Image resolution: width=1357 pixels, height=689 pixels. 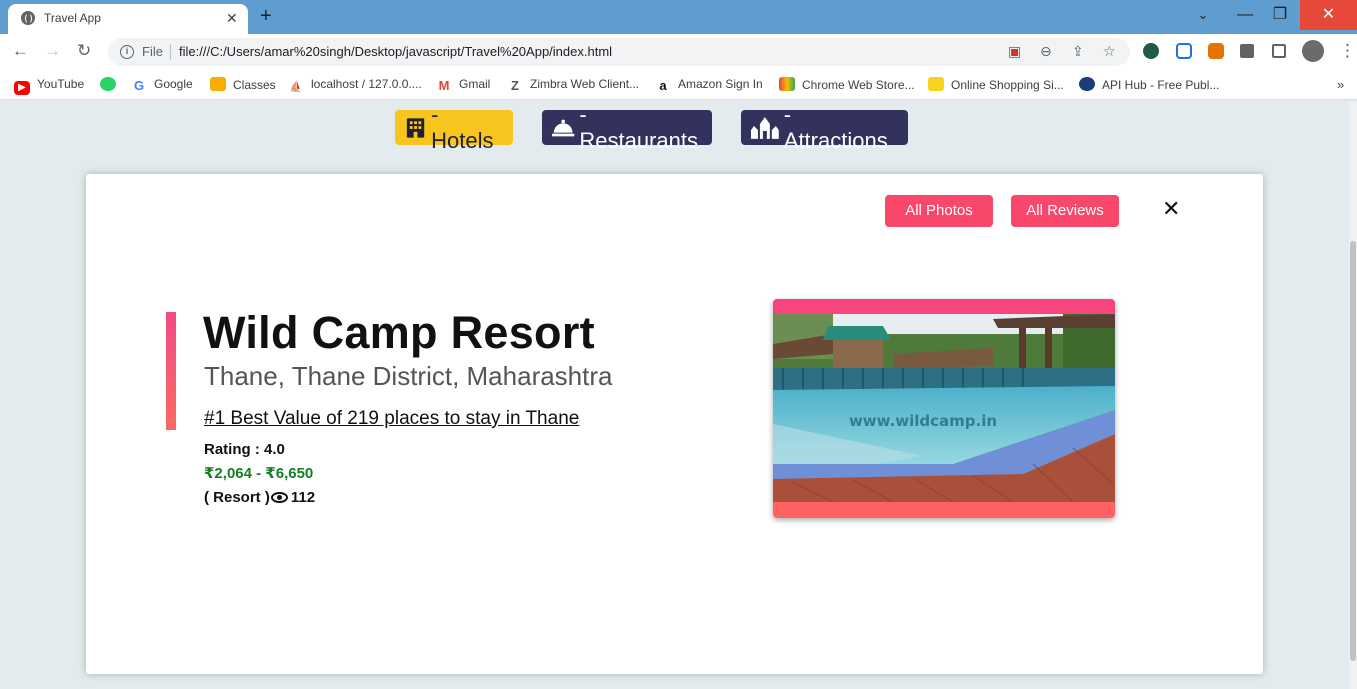 I want to click on accent-bar, so click(x=171, y=371).